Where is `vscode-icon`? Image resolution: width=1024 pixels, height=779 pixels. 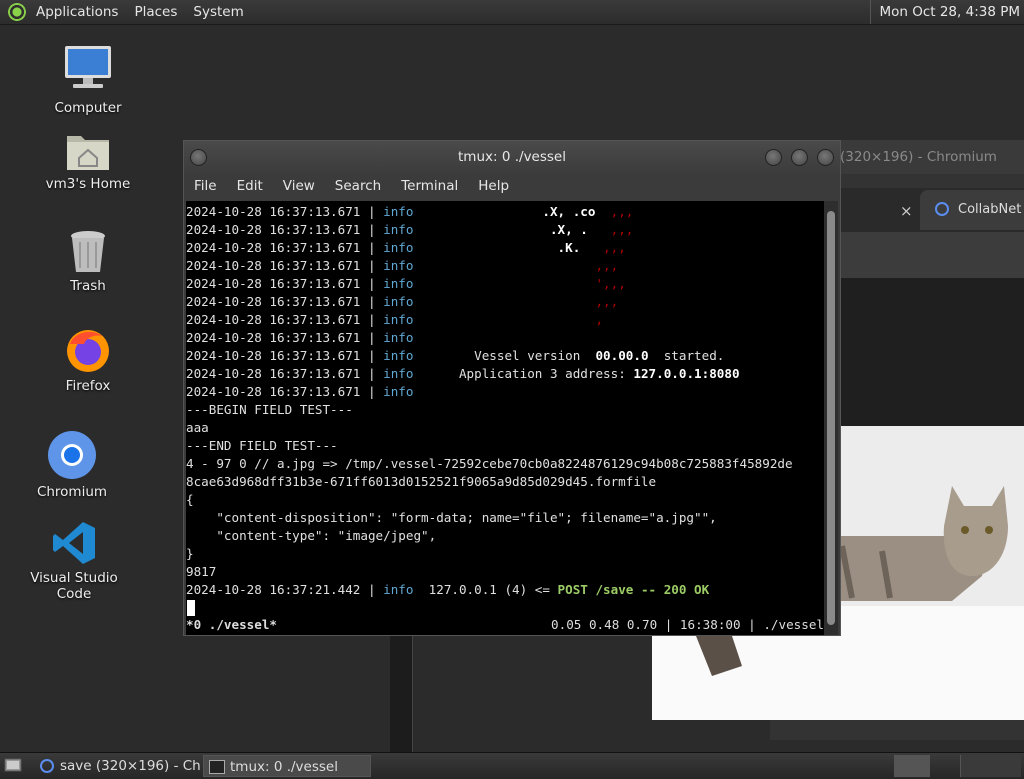
vscode-icon is located at coordinates (74, 543).